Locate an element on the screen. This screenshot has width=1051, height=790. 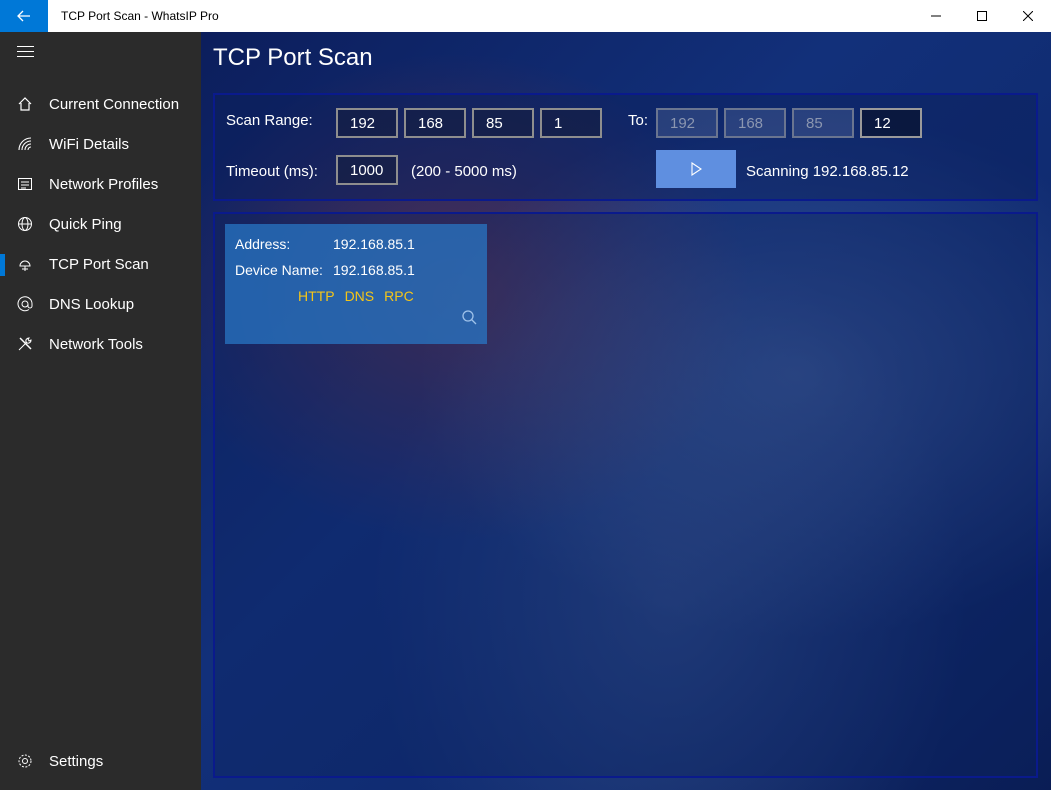
sidebar-item-label: Network Tools is located at coordinates (96, 344).